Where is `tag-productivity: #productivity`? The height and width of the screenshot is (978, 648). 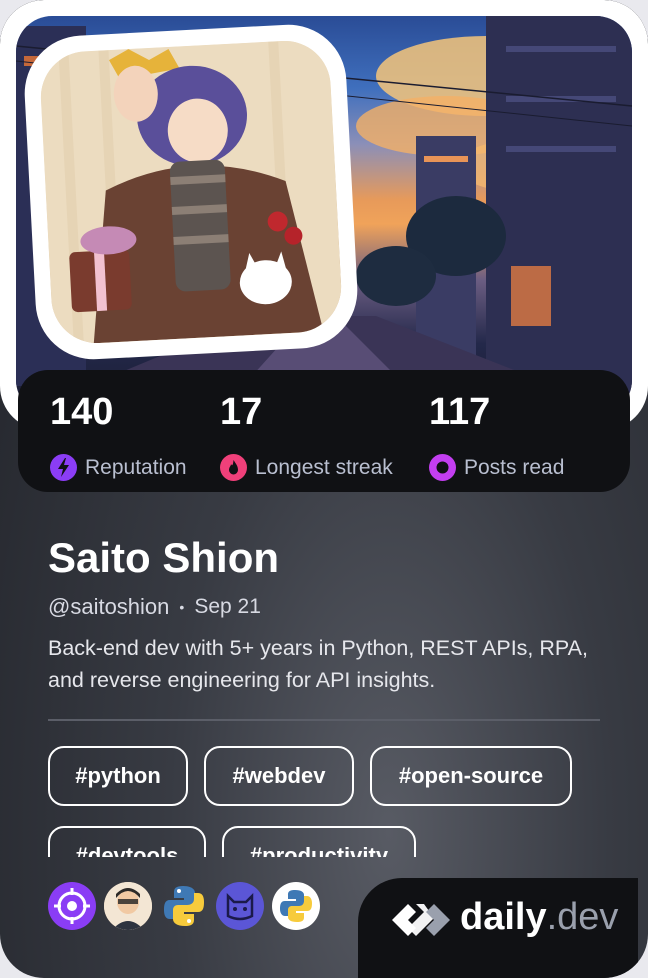
tag-productivity: #productivity is located at coordinates (319, 841).